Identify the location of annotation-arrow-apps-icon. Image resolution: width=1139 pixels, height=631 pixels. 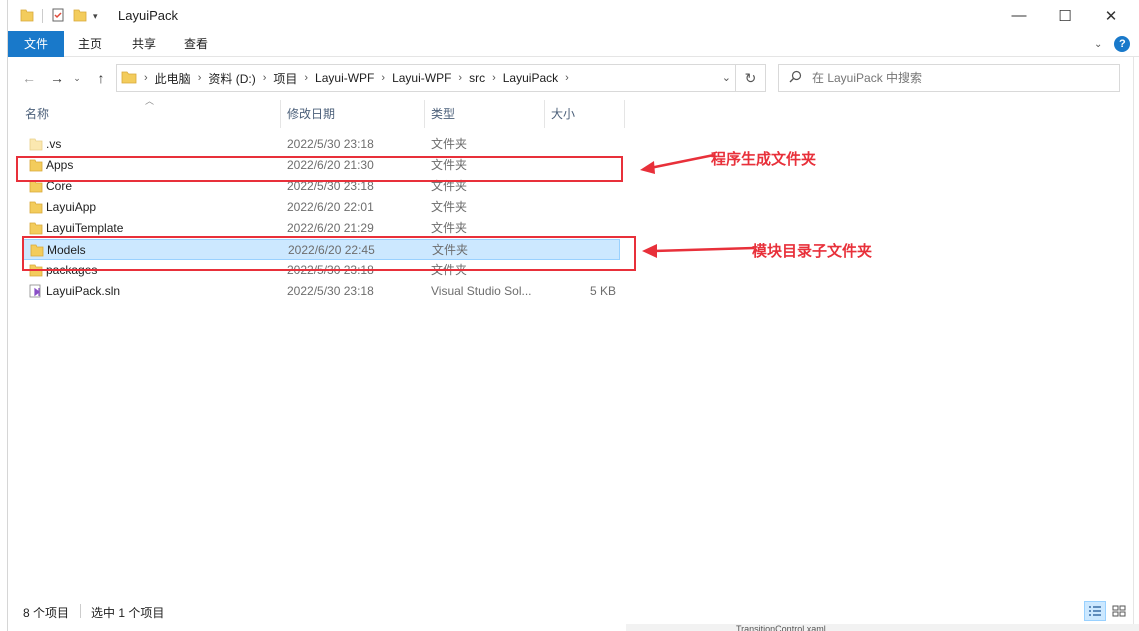
(677, 163).